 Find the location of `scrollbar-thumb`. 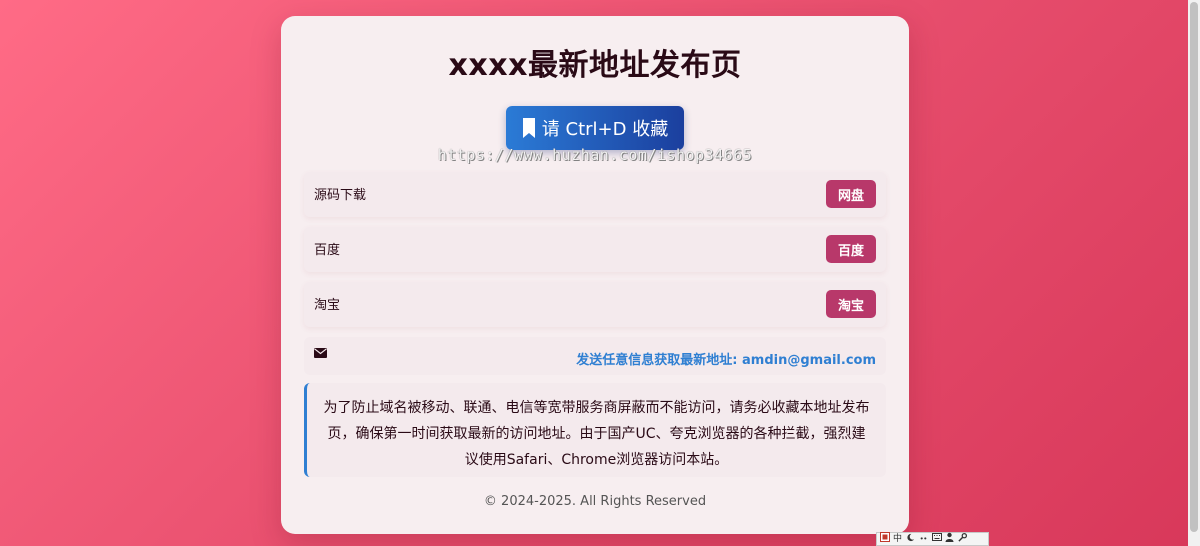

scrollbar-thumb is located at coordinates (1194, 267).